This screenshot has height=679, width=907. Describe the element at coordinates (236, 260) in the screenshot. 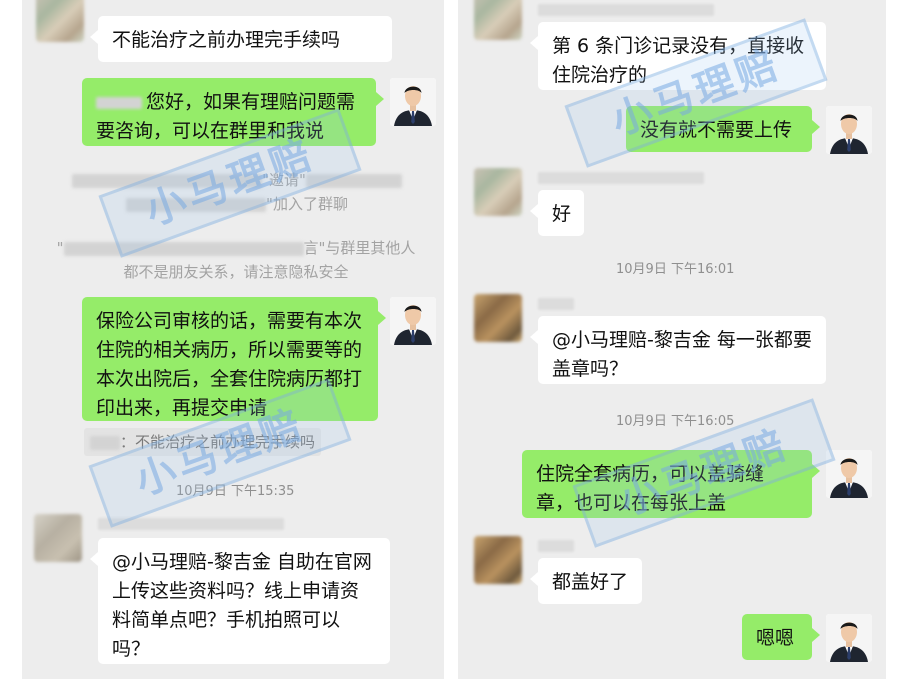

I see `privacy-notice: " 言"与群里其他人都不是朋友关系，请注意隐私安全` at that location.